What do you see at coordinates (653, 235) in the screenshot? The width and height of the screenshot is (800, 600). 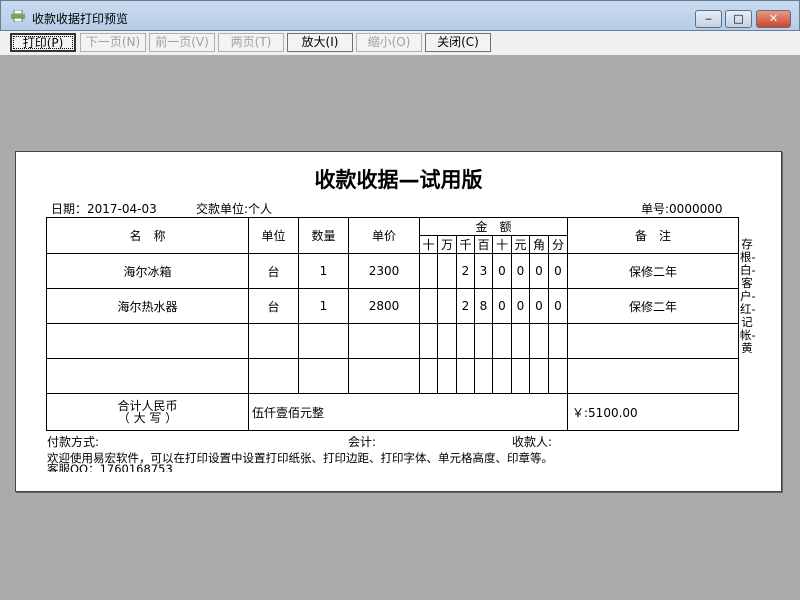 I see `header-remark: 备 注` at bounding box center [653, 235].